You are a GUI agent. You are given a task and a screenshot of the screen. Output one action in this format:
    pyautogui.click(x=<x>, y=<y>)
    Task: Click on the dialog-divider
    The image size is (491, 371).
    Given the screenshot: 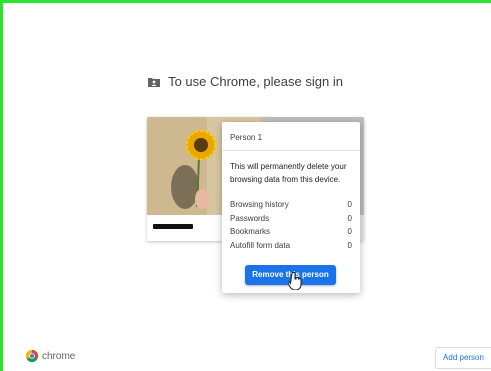 What is the action you would take?
    pyautogui.click(x=291, y=150)
    